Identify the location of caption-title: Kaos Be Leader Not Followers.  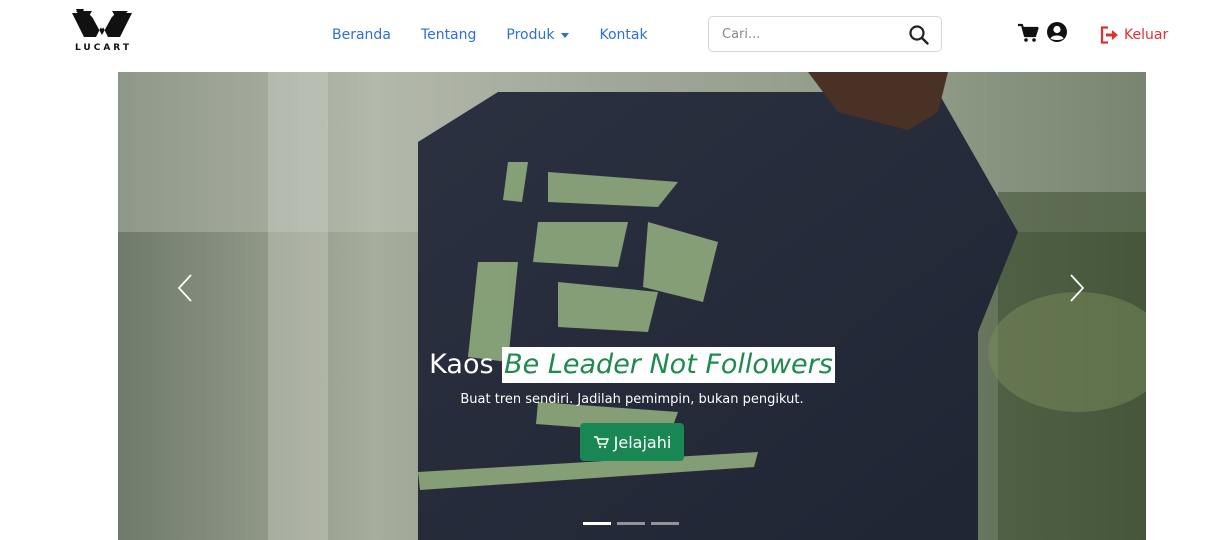
(632, 365).